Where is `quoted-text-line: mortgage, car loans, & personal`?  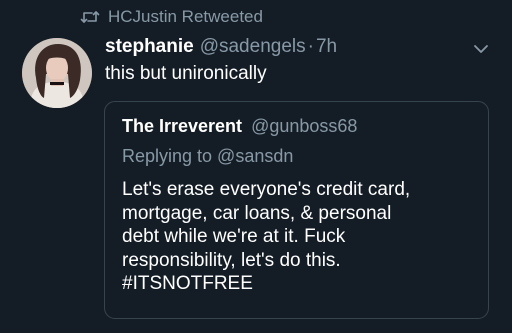
quoted-text-line: mortgage, car loans, & personal is located at coordinates (257, 213).